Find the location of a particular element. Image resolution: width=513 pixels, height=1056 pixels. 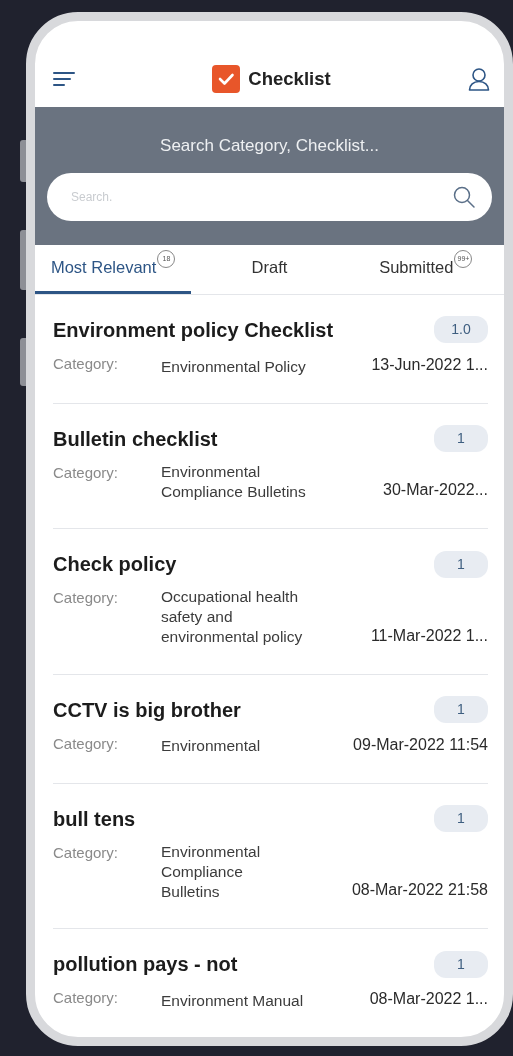

search-icon is located at coordinates (464, 196).